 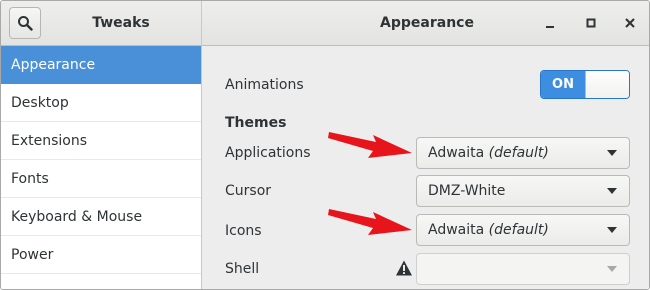 What do you see at coordinates (404, 268) in the screenshot?
I see `warning-icon` at bounding box center [404, 268].